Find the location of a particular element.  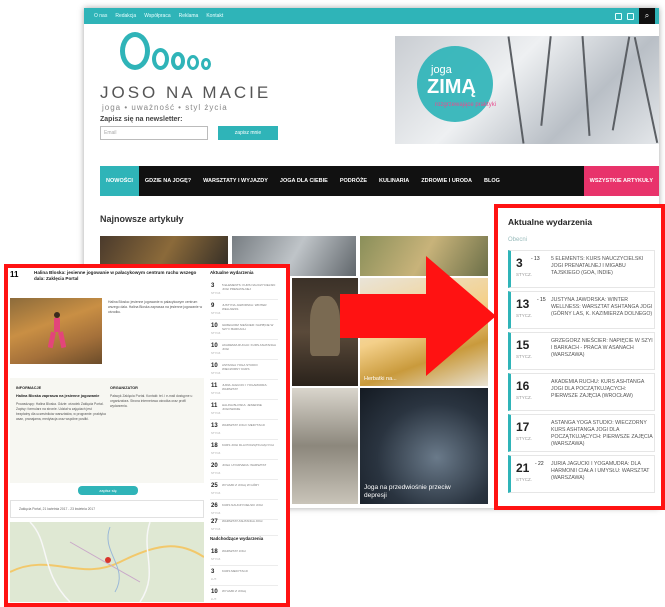

sidebar-event-title: JOGA I AYURVEDA: WARSZTAT is located at coordinates (249, 465).